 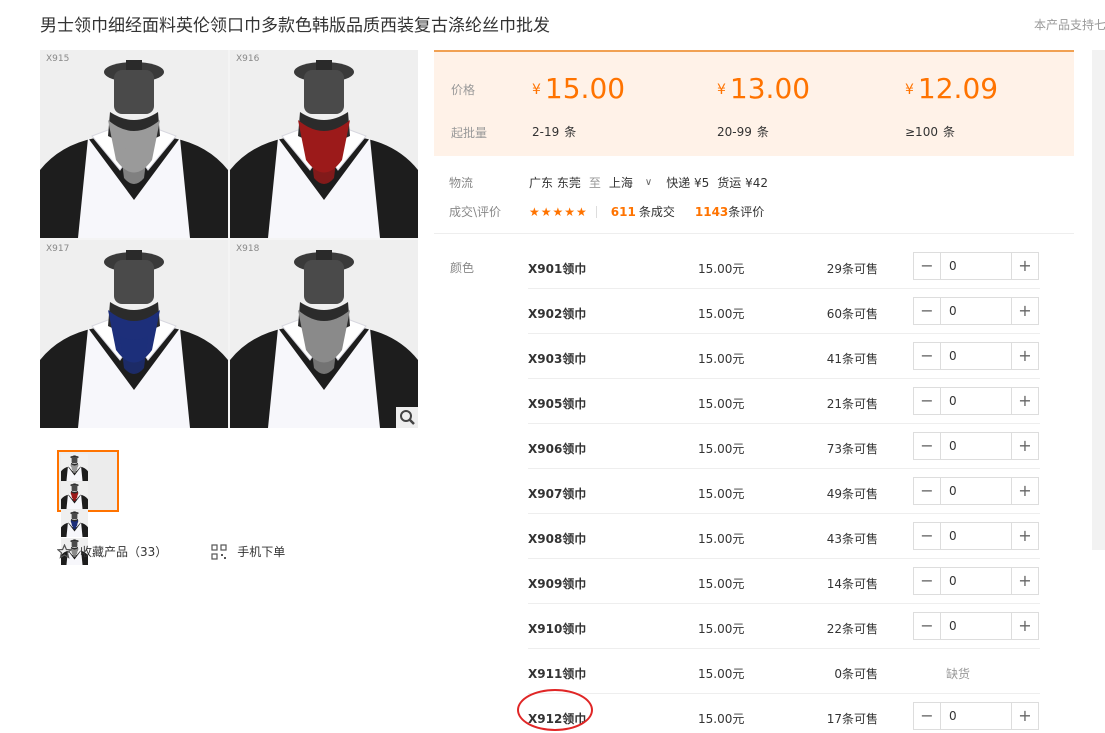 I want to click on thumb-mini, so click(x=74, y=467).